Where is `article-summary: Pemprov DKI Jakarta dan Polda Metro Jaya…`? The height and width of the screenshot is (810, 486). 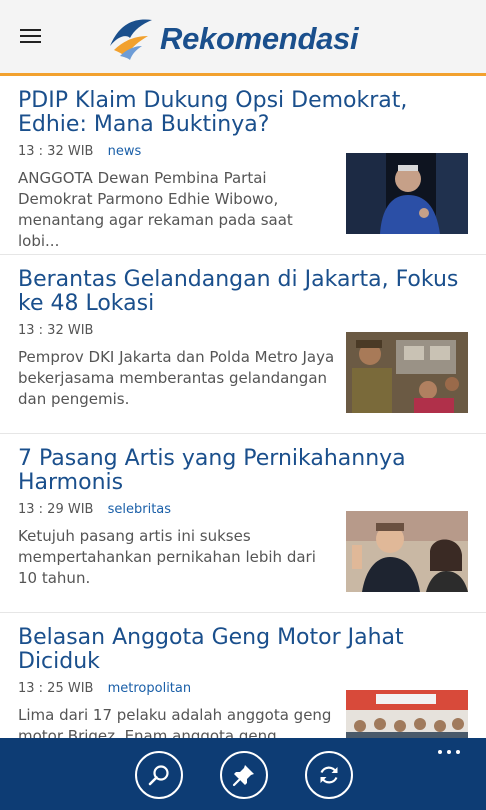
article-summary: Pemprov DKI Jakarta dan Polda Metro Jaya… is located at coordinates (176, 378).